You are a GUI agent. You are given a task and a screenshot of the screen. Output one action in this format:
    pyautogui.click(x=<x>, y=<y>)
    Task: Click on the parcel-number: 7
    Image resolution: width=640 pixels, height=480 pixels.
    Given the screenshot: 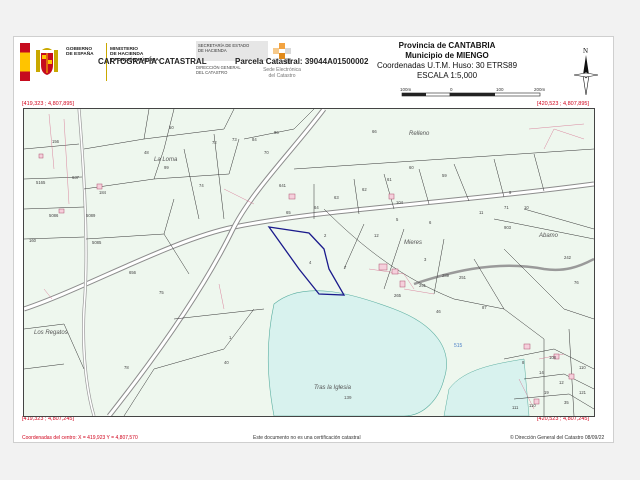 What is the action you would take?
    pyautogui.click(x=345, y=267)
    